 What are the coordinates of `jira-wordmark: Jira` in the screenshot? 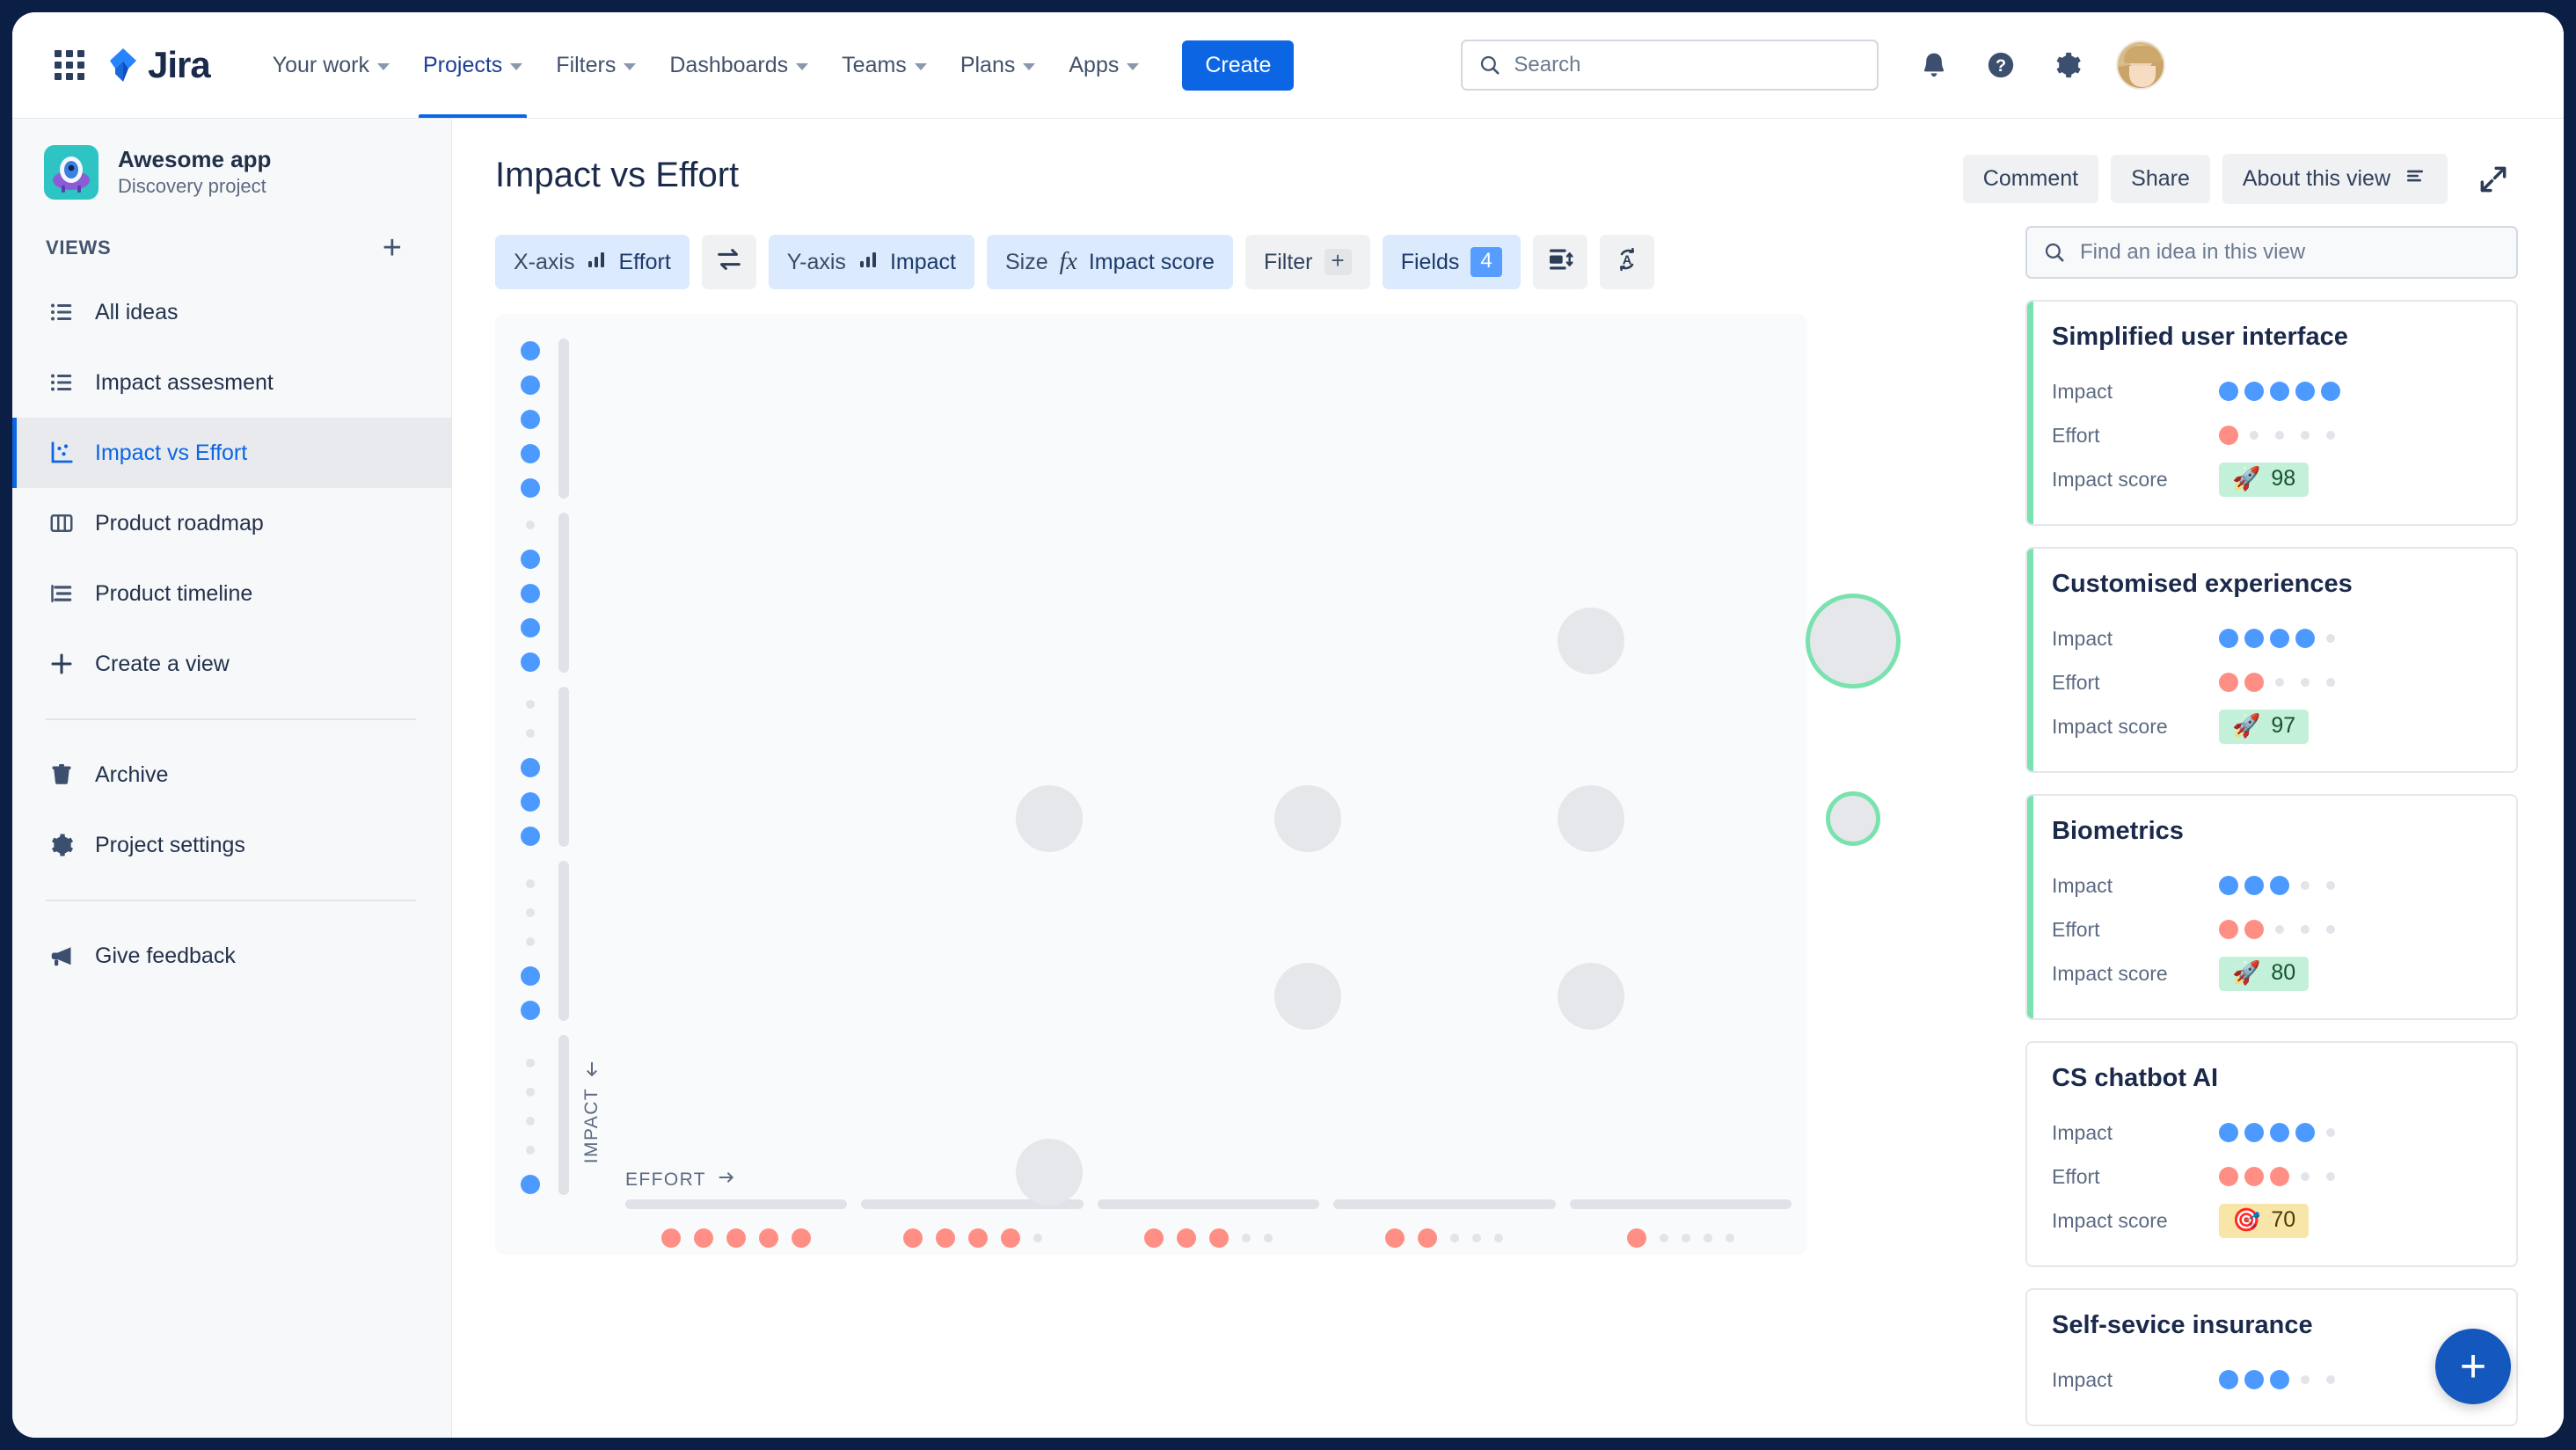 It's located at (179, 64).